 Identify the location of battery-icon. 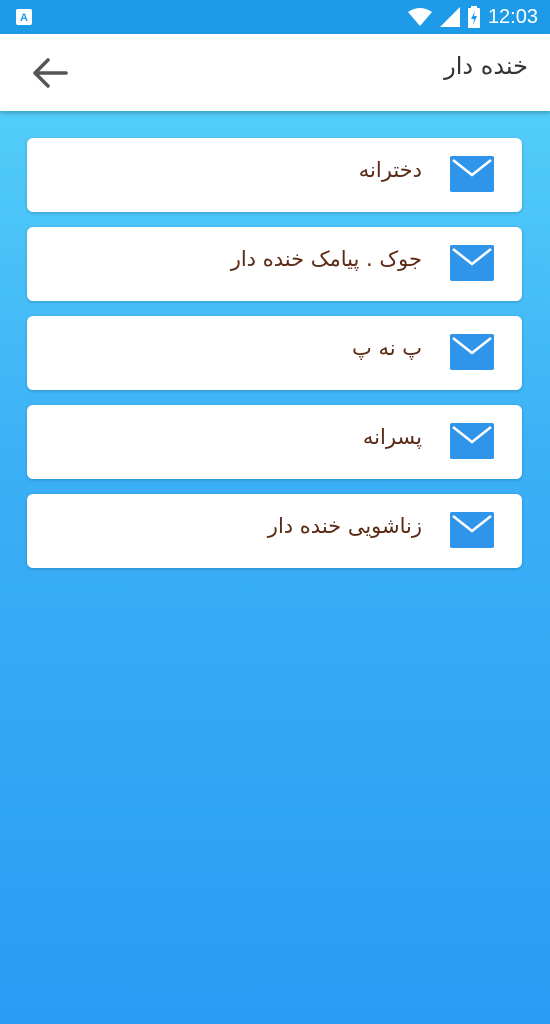
(473, 17).